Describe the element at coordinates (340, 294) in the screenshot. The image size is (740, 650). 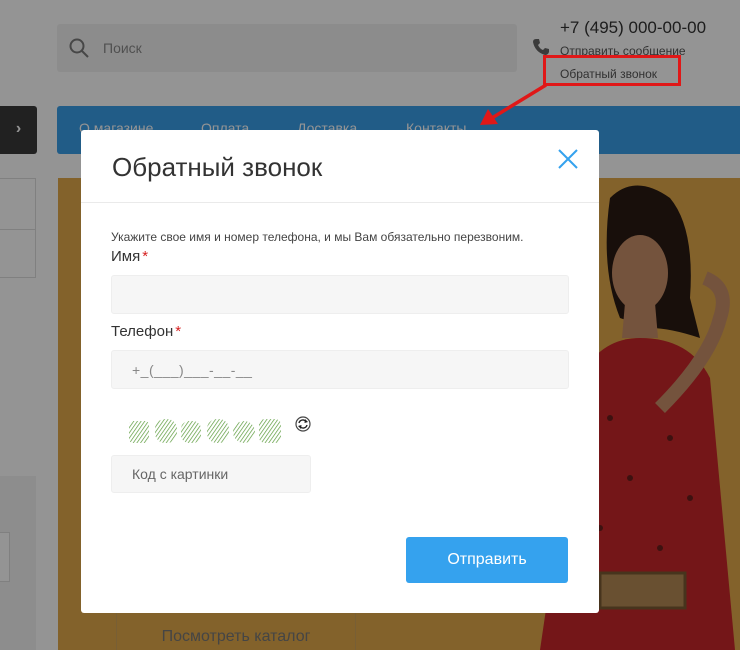
I see `name-input` at that location.